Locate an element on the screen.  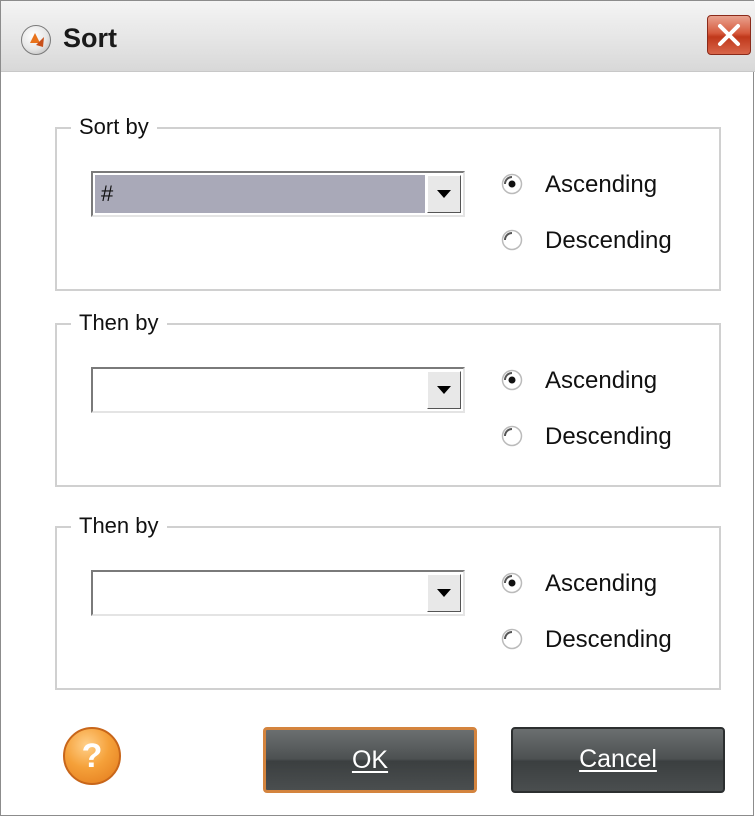
help-glyph: ? is located at coordinates (92, 756).